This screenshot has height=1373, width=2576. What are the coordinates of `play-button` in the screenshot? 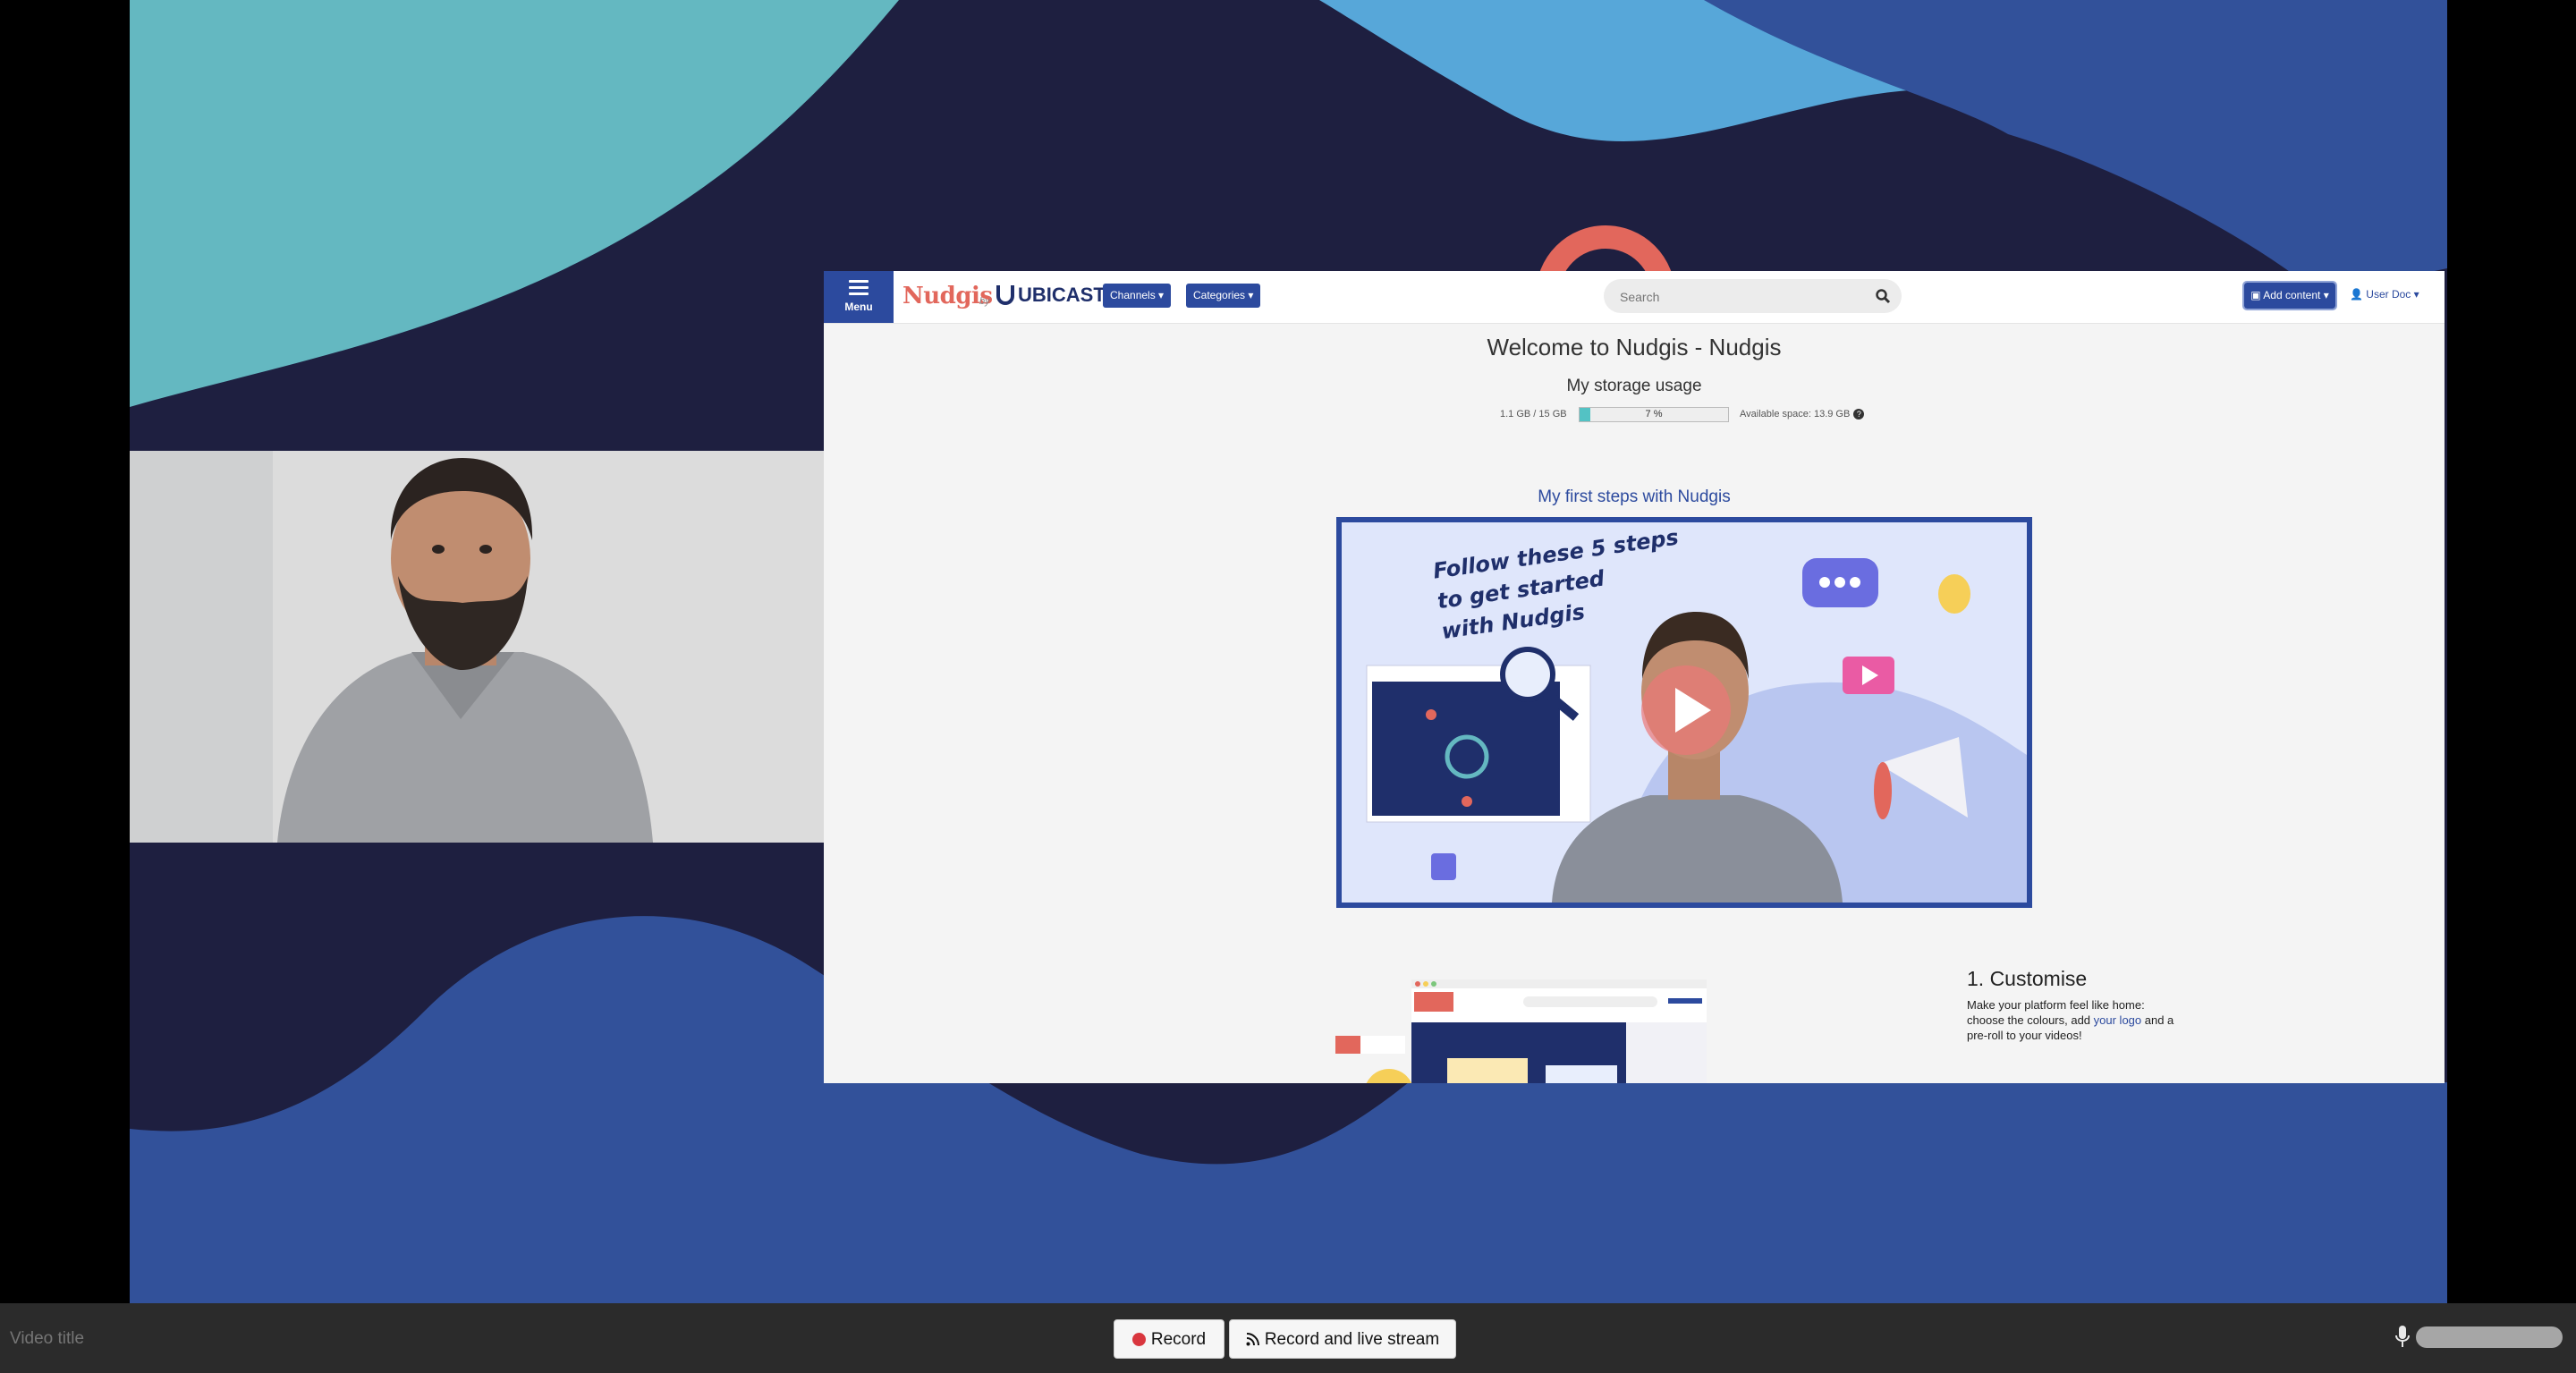 It's located at (1686, 710).